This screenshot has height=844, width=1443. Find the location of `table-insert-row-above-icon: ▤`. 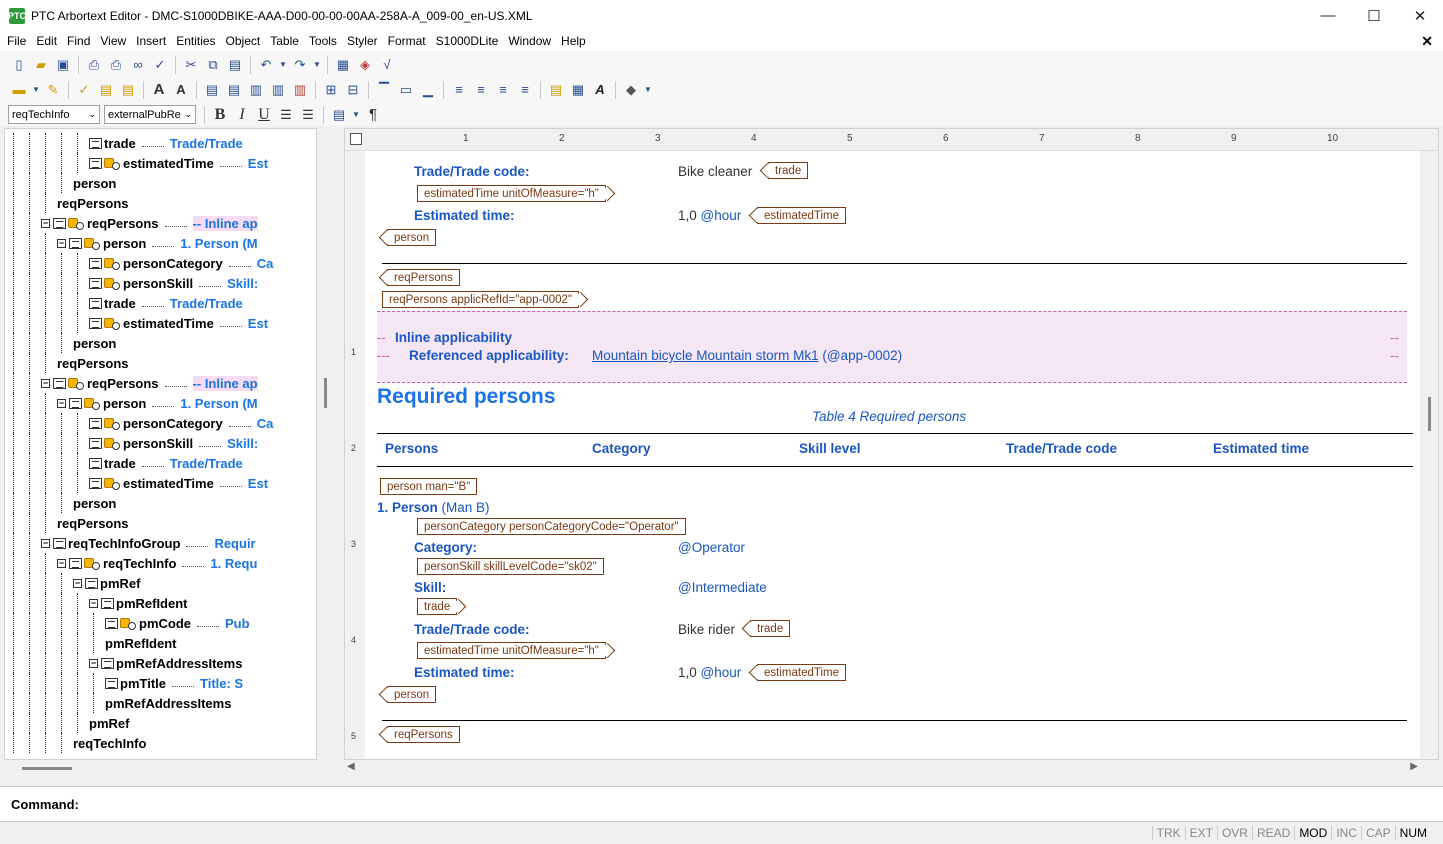

table-insert-row-above-icon: ▤ is located at coordinates (212, 90).